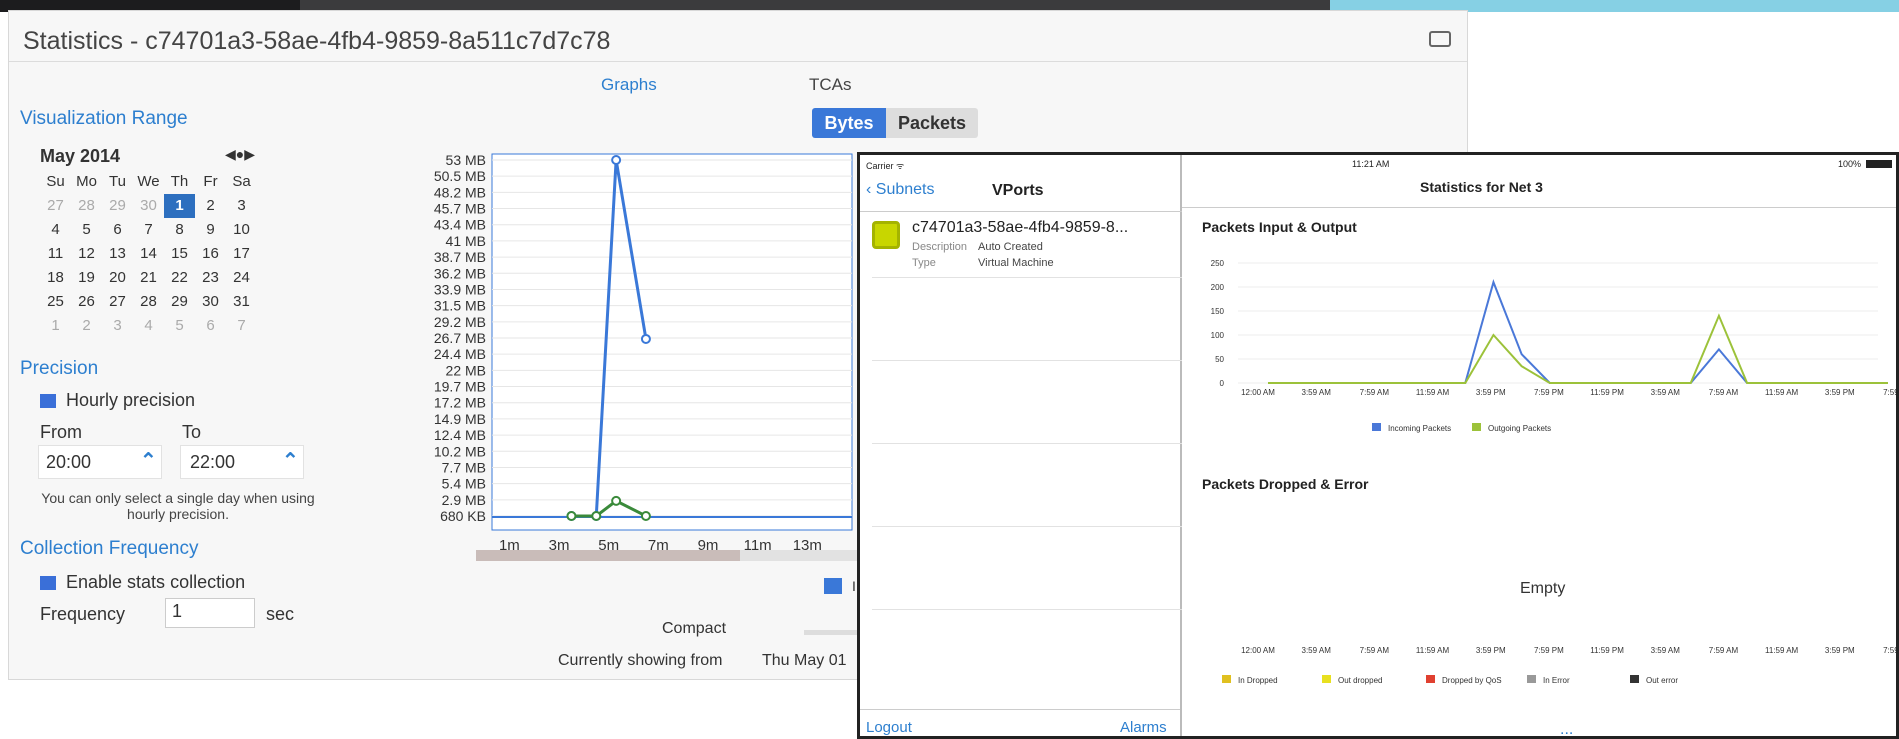  What do you see at coordinates (55, 181) in the screenshot?
I see `weekday-label: Su` at bounding box center [55, 181].